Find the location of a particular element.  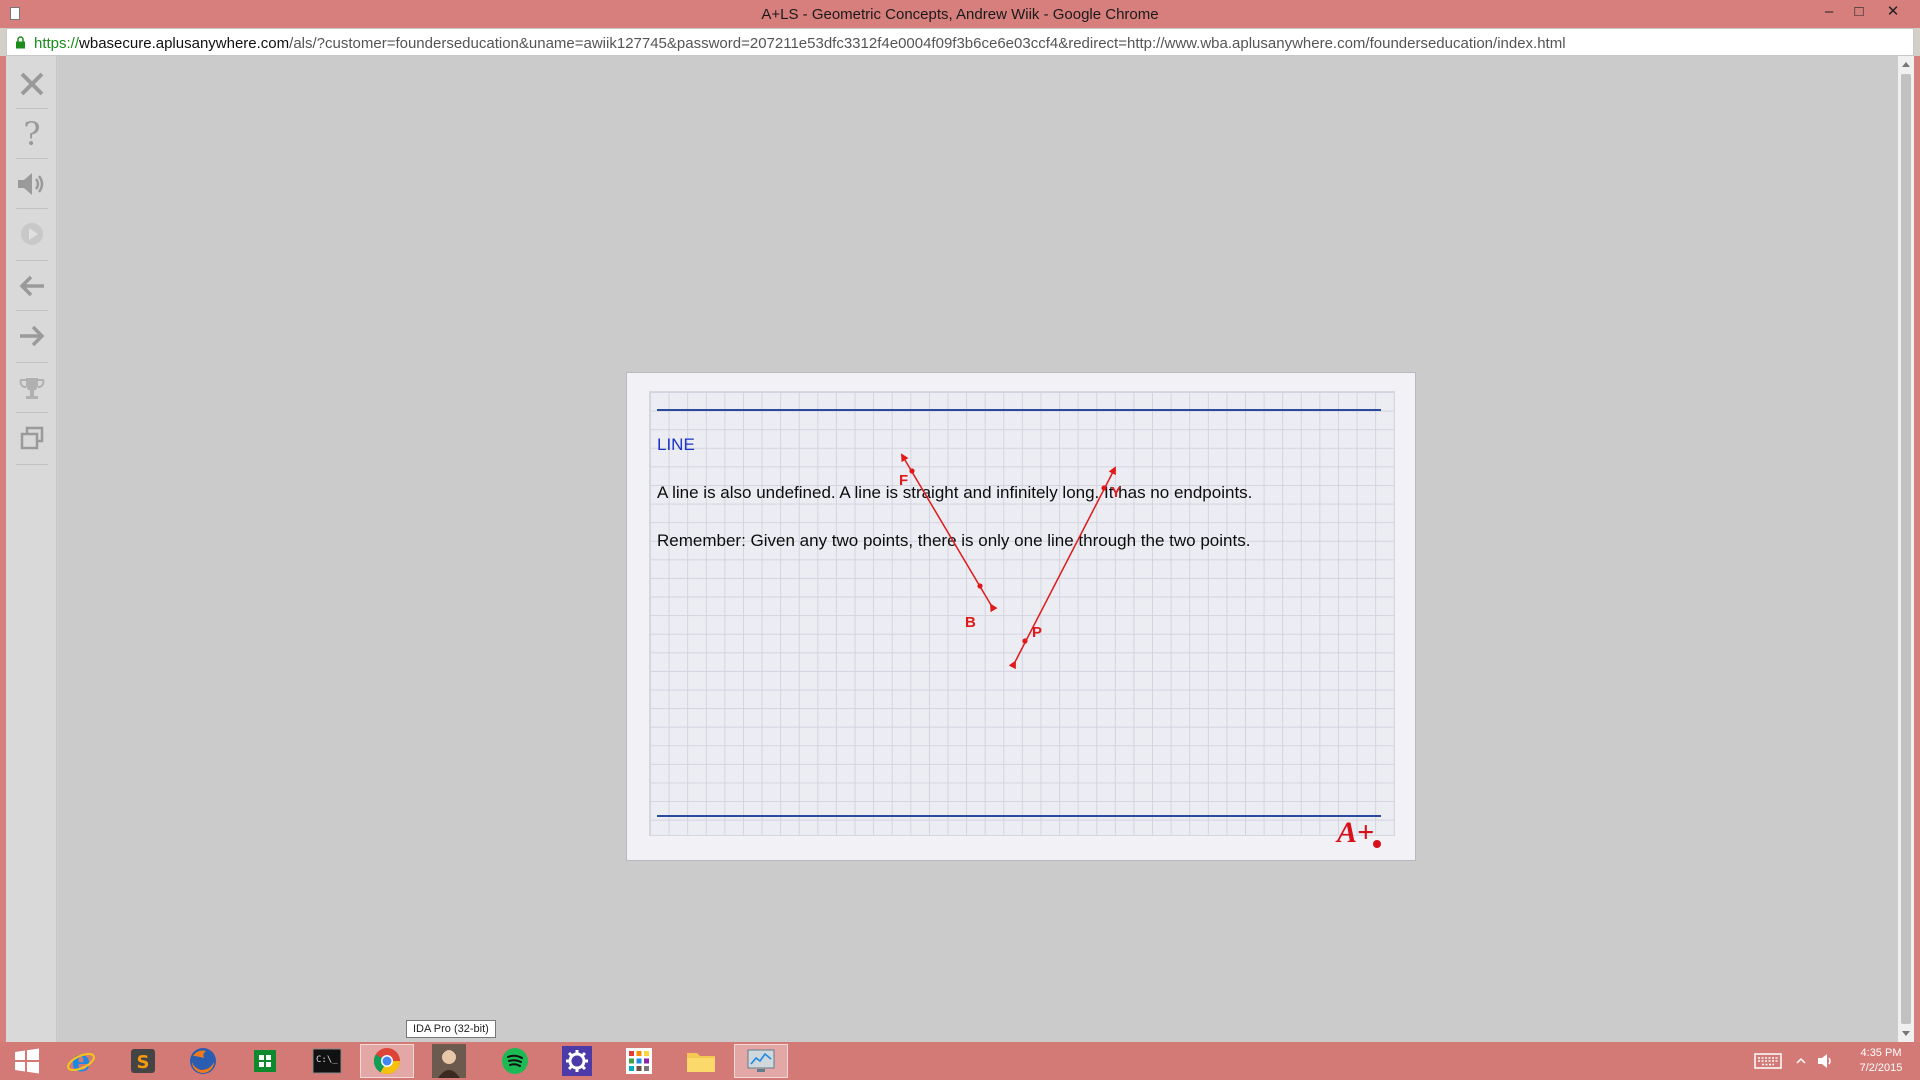

svg-text: e is located at coordinates (80, 1061).